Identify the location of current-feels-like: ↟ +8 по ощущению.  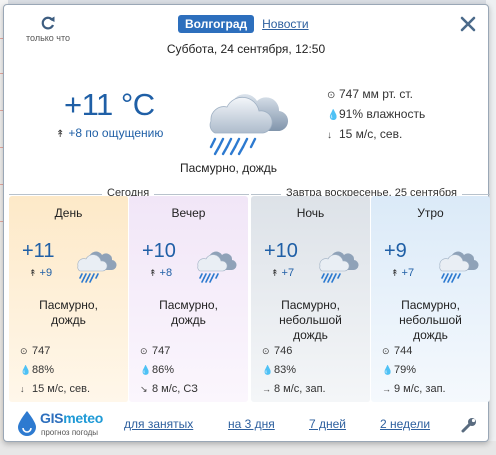
(109, 133).